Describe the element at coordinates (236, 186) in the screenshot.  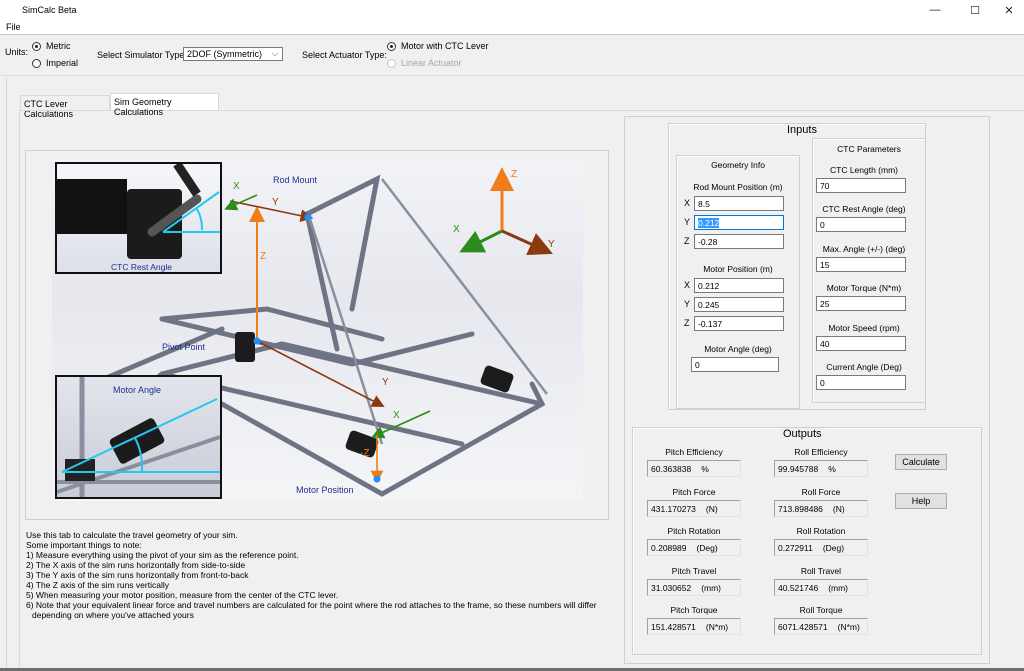
I see `axis-x-label: X` at that location.